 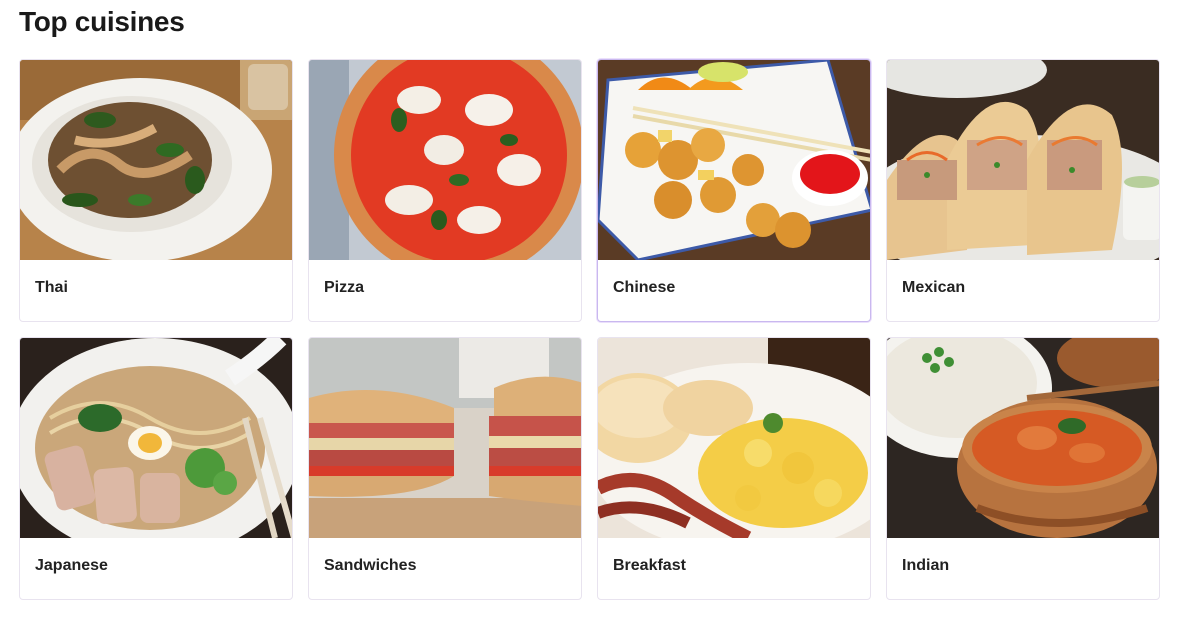 I want to click on cuisine-card-sandwiches: Sandwiches, so click(x=445, y=468).